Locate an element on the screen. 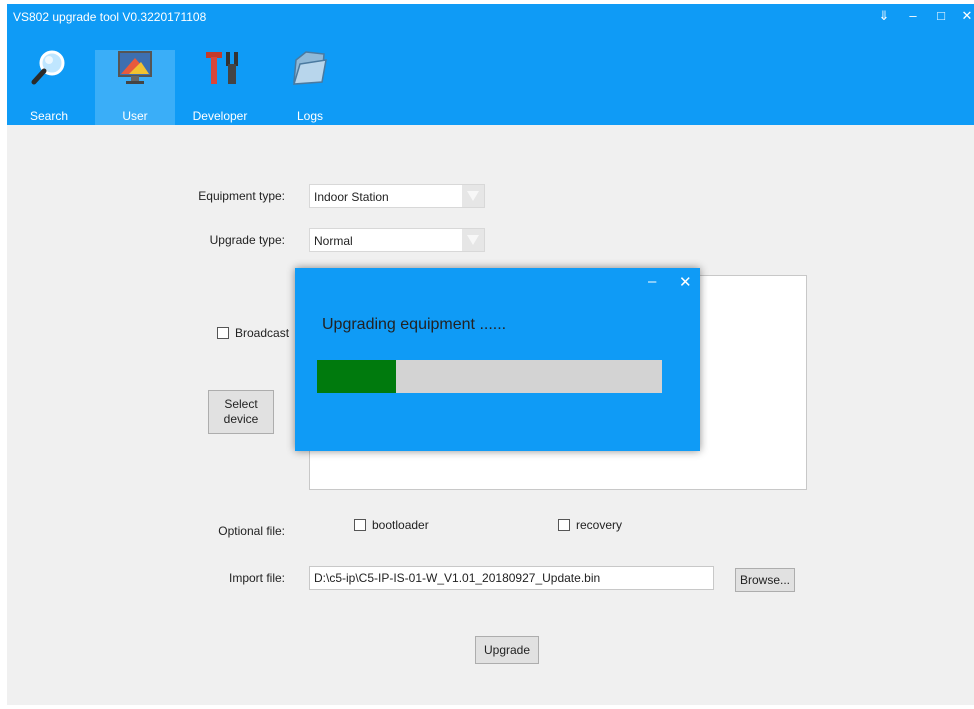 The height and width of the screenshot is (709, 974). nav-label: Search is located at coordinates (49, 116).